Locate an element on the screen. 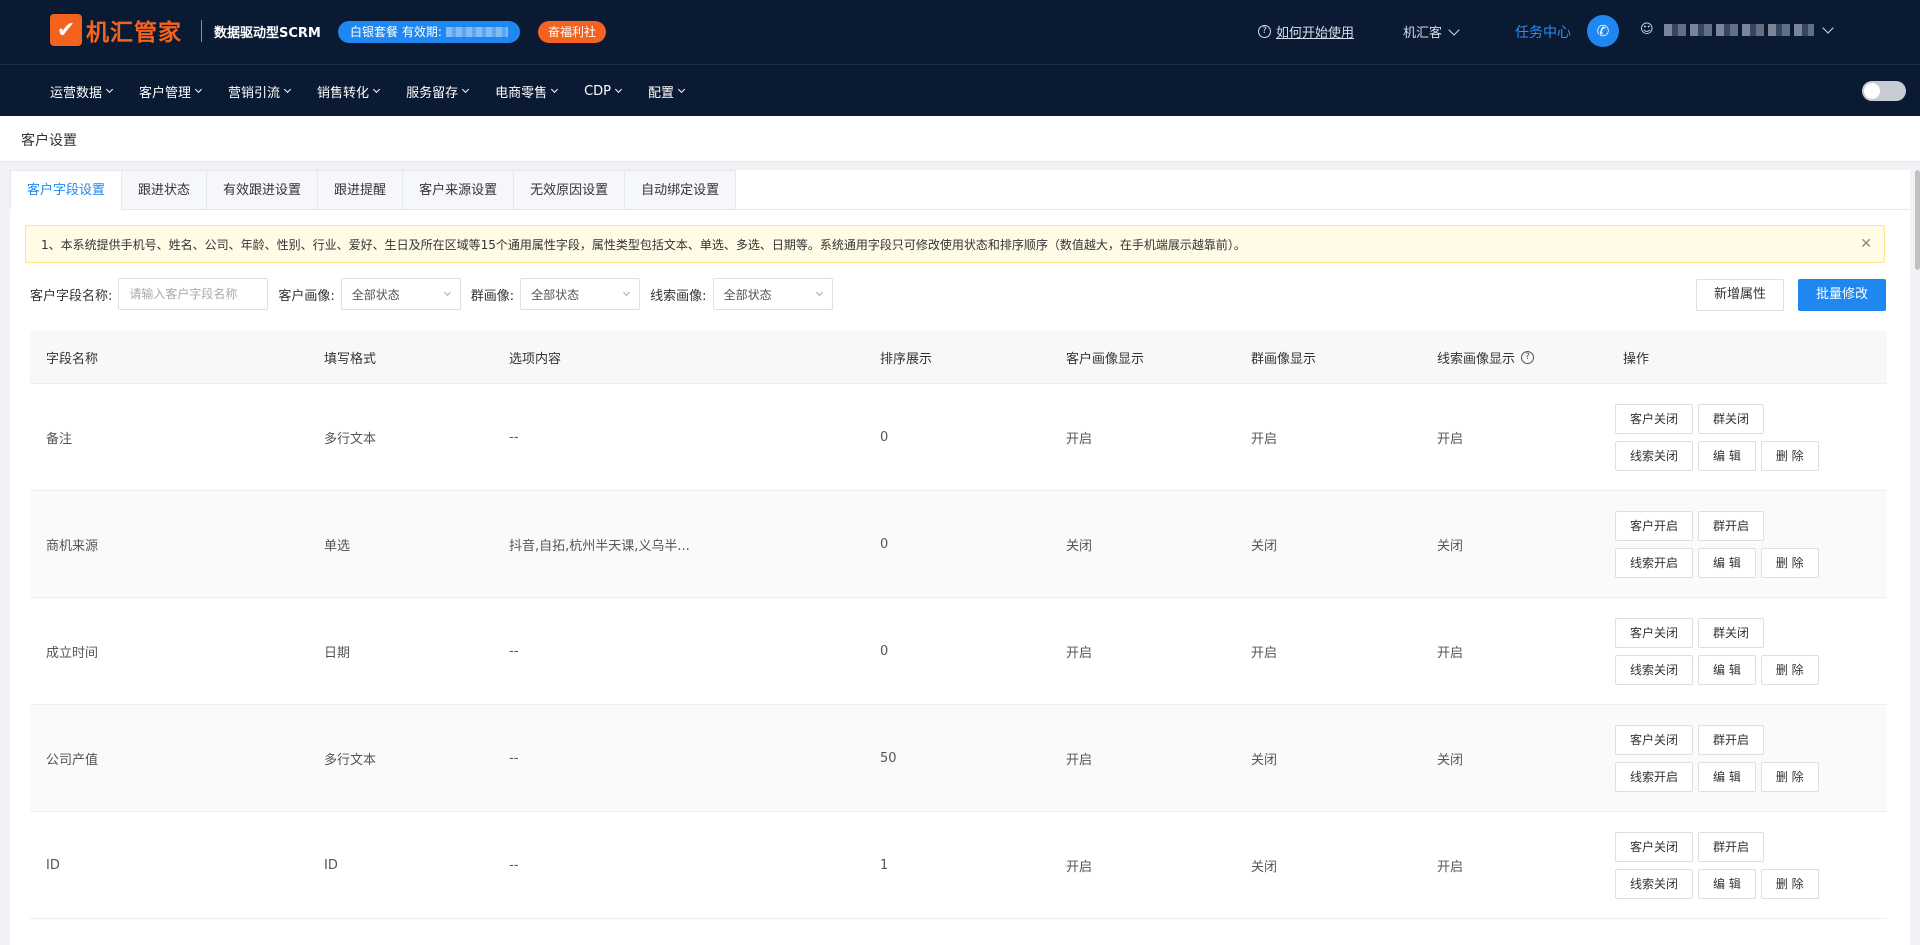 The height and width of the screenshot is (945, 1920). logo: ✔ 机汇管家 is located at coordinates (116, 30).